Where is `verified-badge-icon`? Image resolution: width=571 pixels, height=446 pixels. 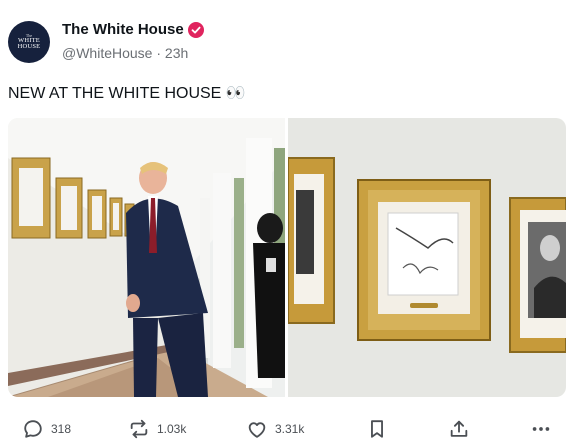 verified-badge-icon is located at coordinates (195, 29).